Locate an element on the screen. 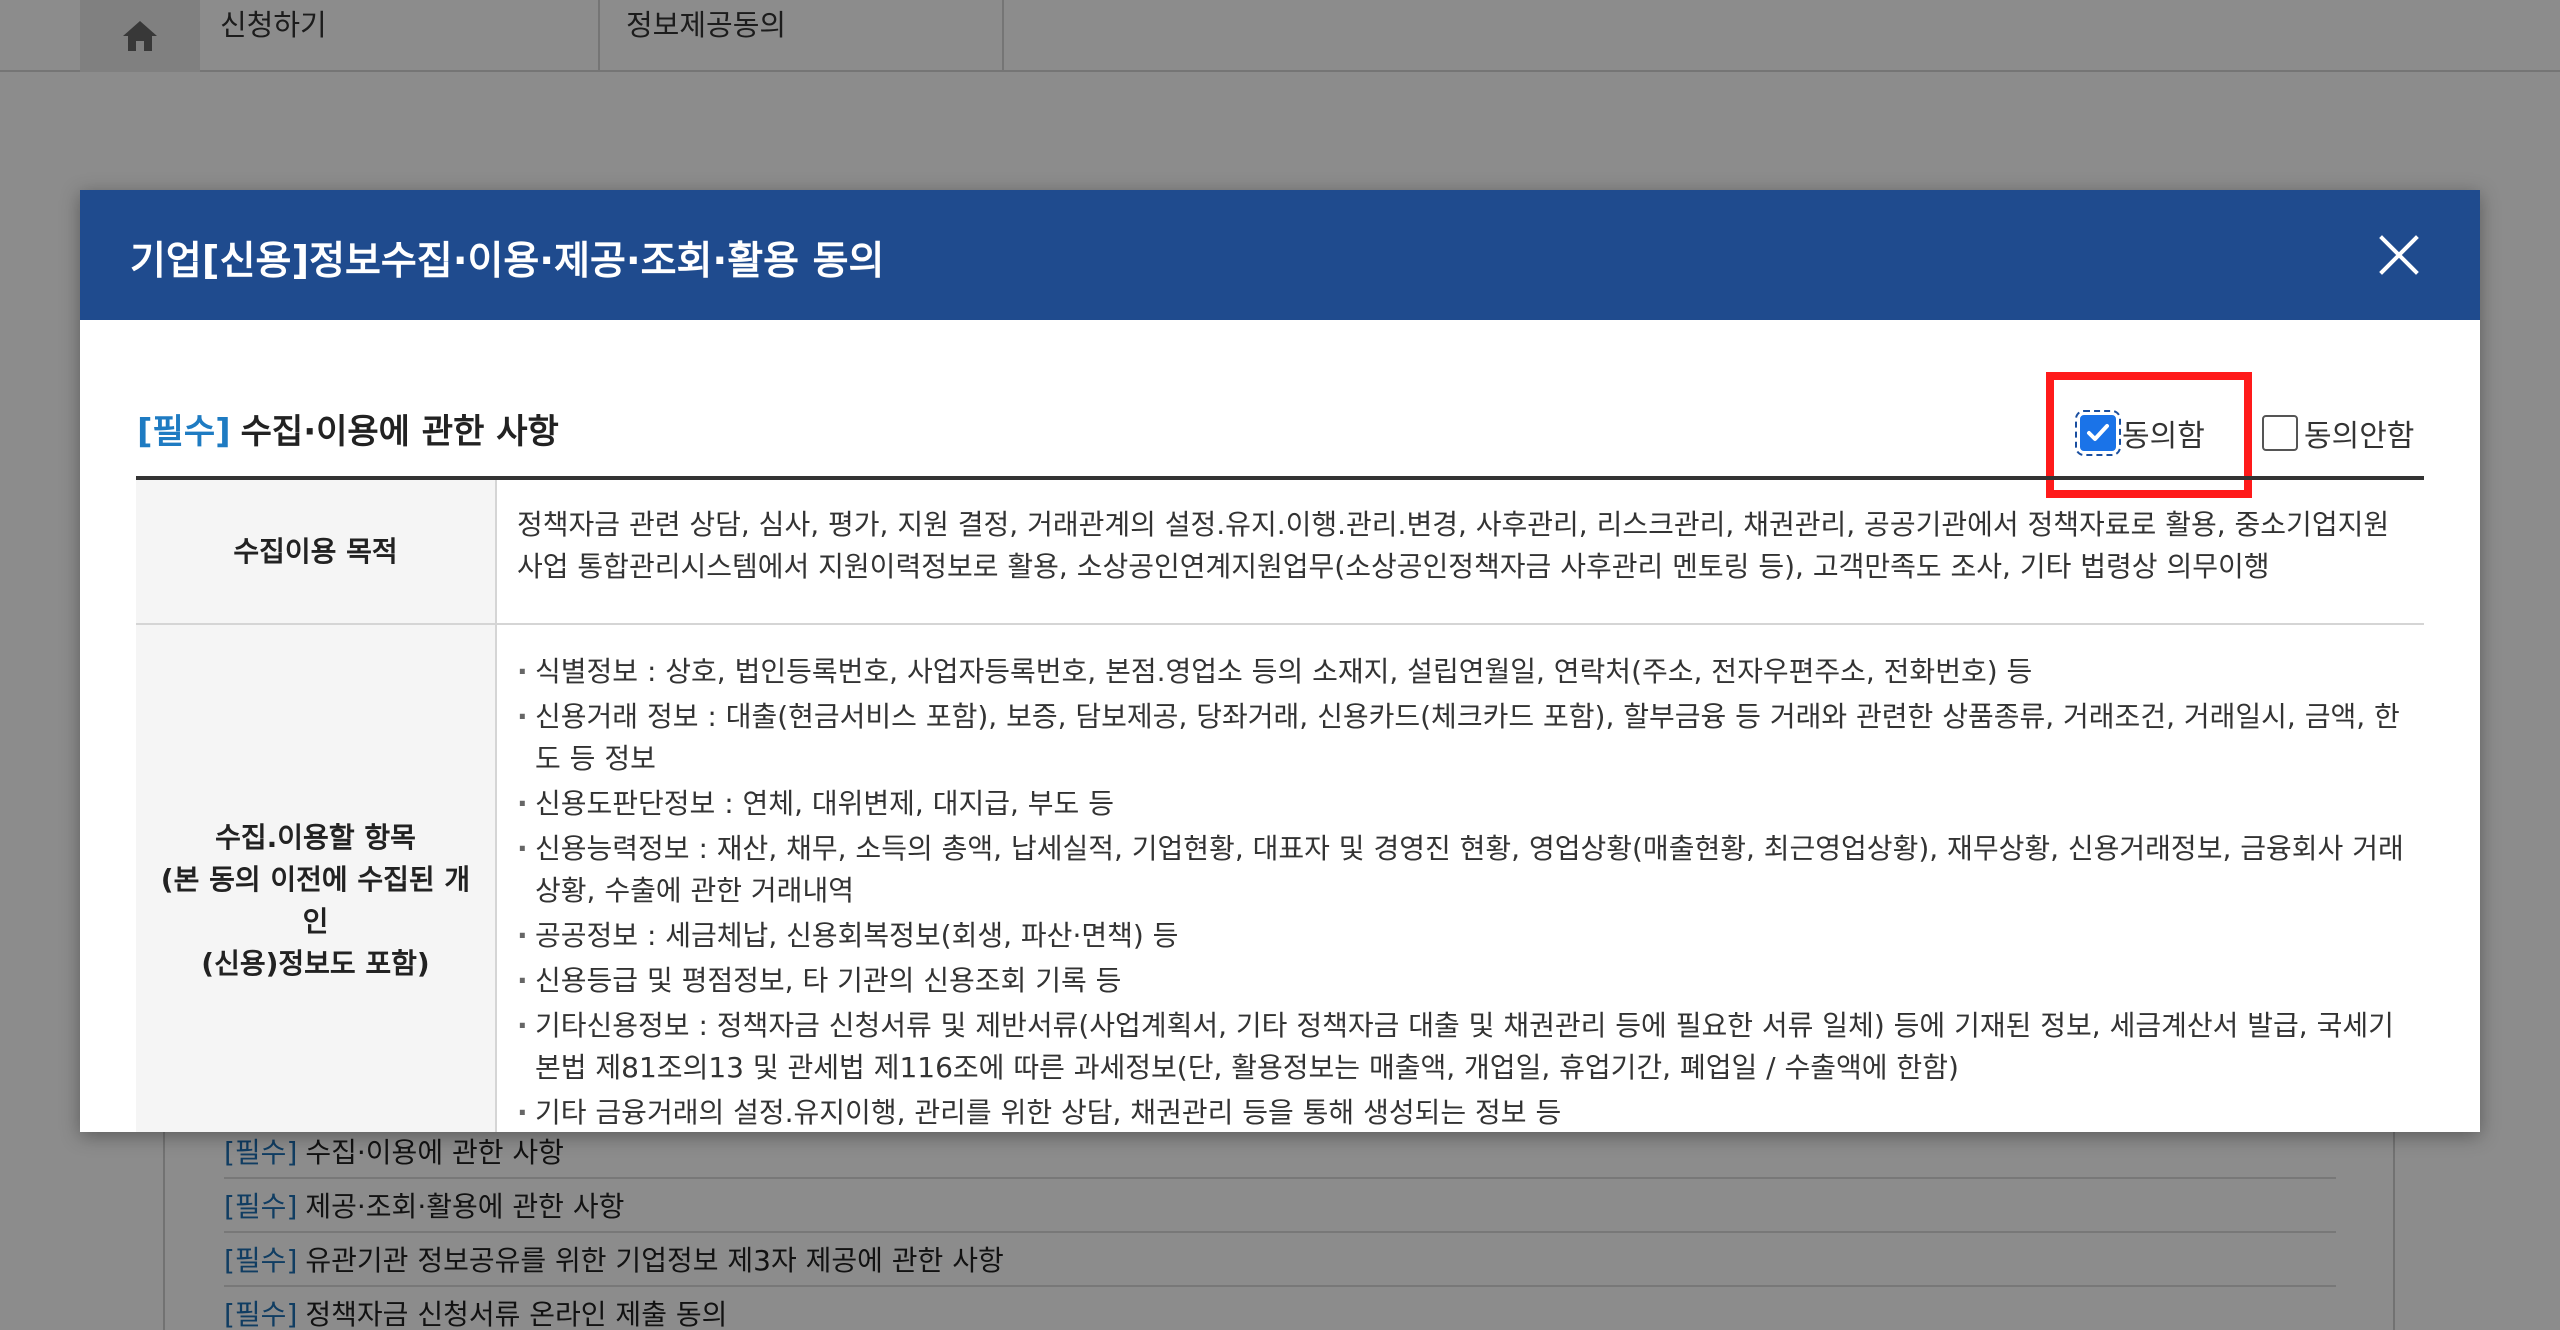  section-title-text: 수집·이용에 관한 사항 is located at coordinates (399, 432).